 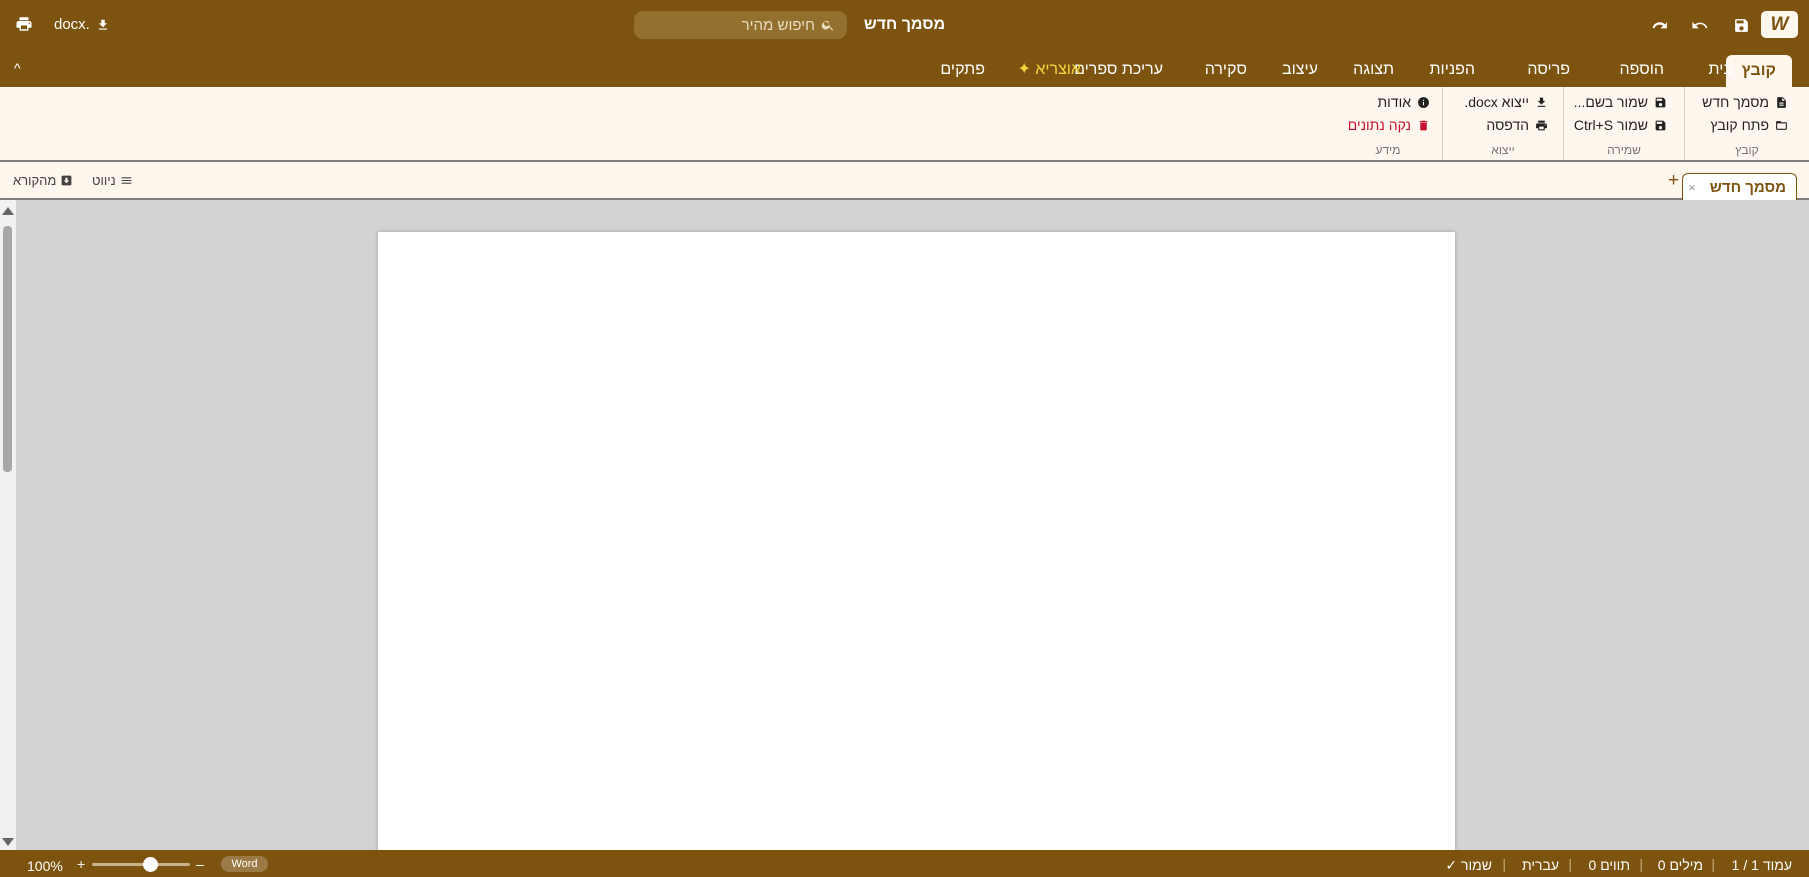 I want to click on group-label-file: קובץ, so click(x=1747, y=150).